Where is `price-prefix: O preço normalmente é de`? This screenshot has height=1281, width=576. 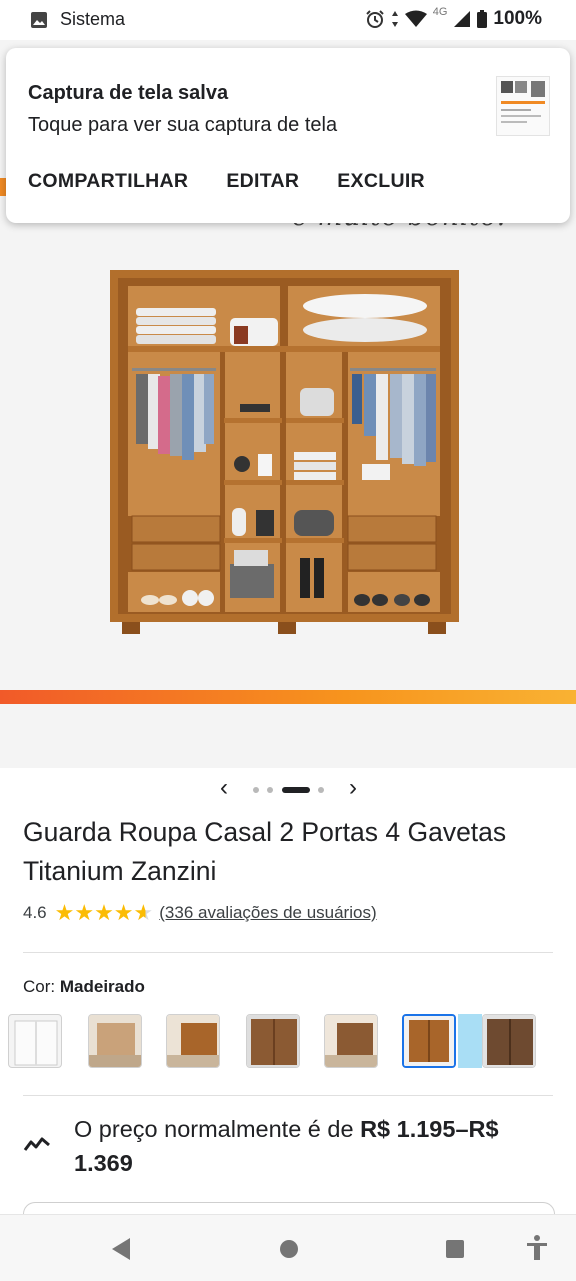
price-prefix: O preço normalmente é de is located at coordinates (217, 1129).